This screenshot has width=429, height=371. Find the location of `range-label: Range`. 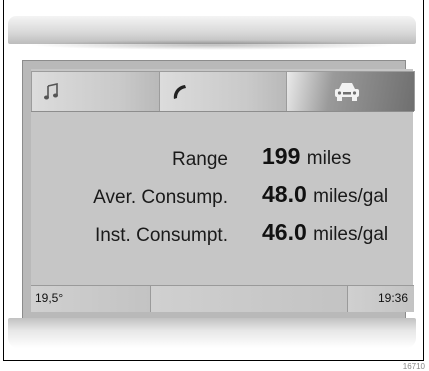

range-label: Range is located at coordinates (200, 159).